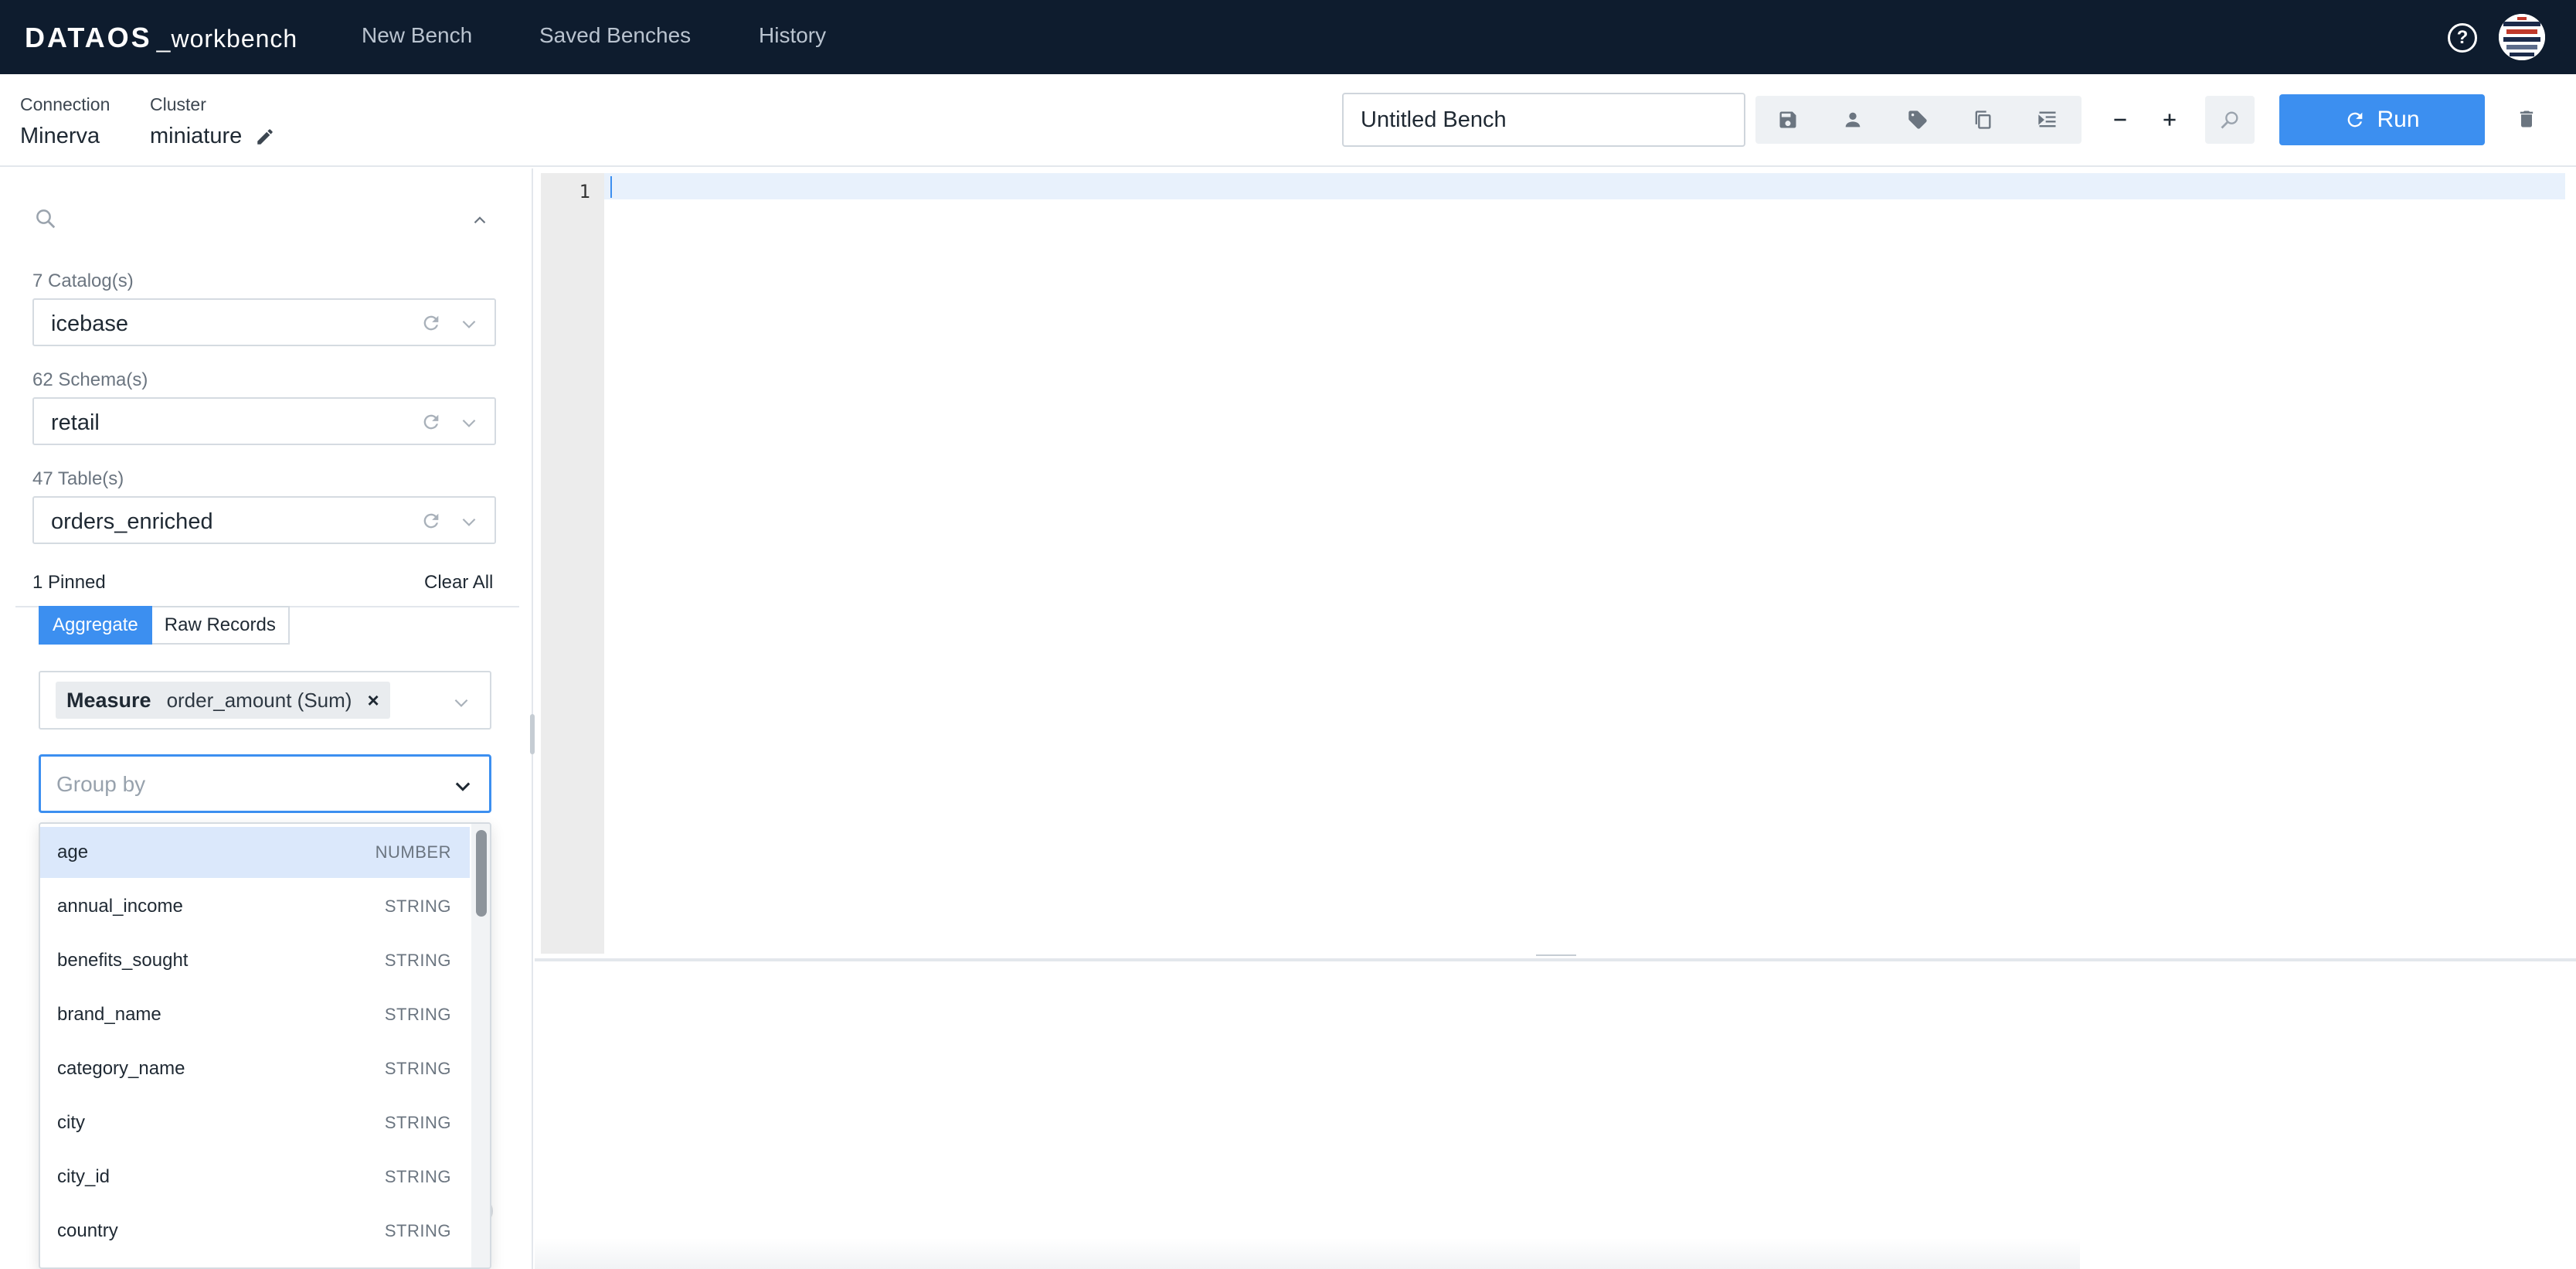 The width and height of the screenshot is (2576, 1269). What do you see at coordinates (120, 907) in the screenshot?
I see `option-name: annual_income` at bounding box center [120, 907].